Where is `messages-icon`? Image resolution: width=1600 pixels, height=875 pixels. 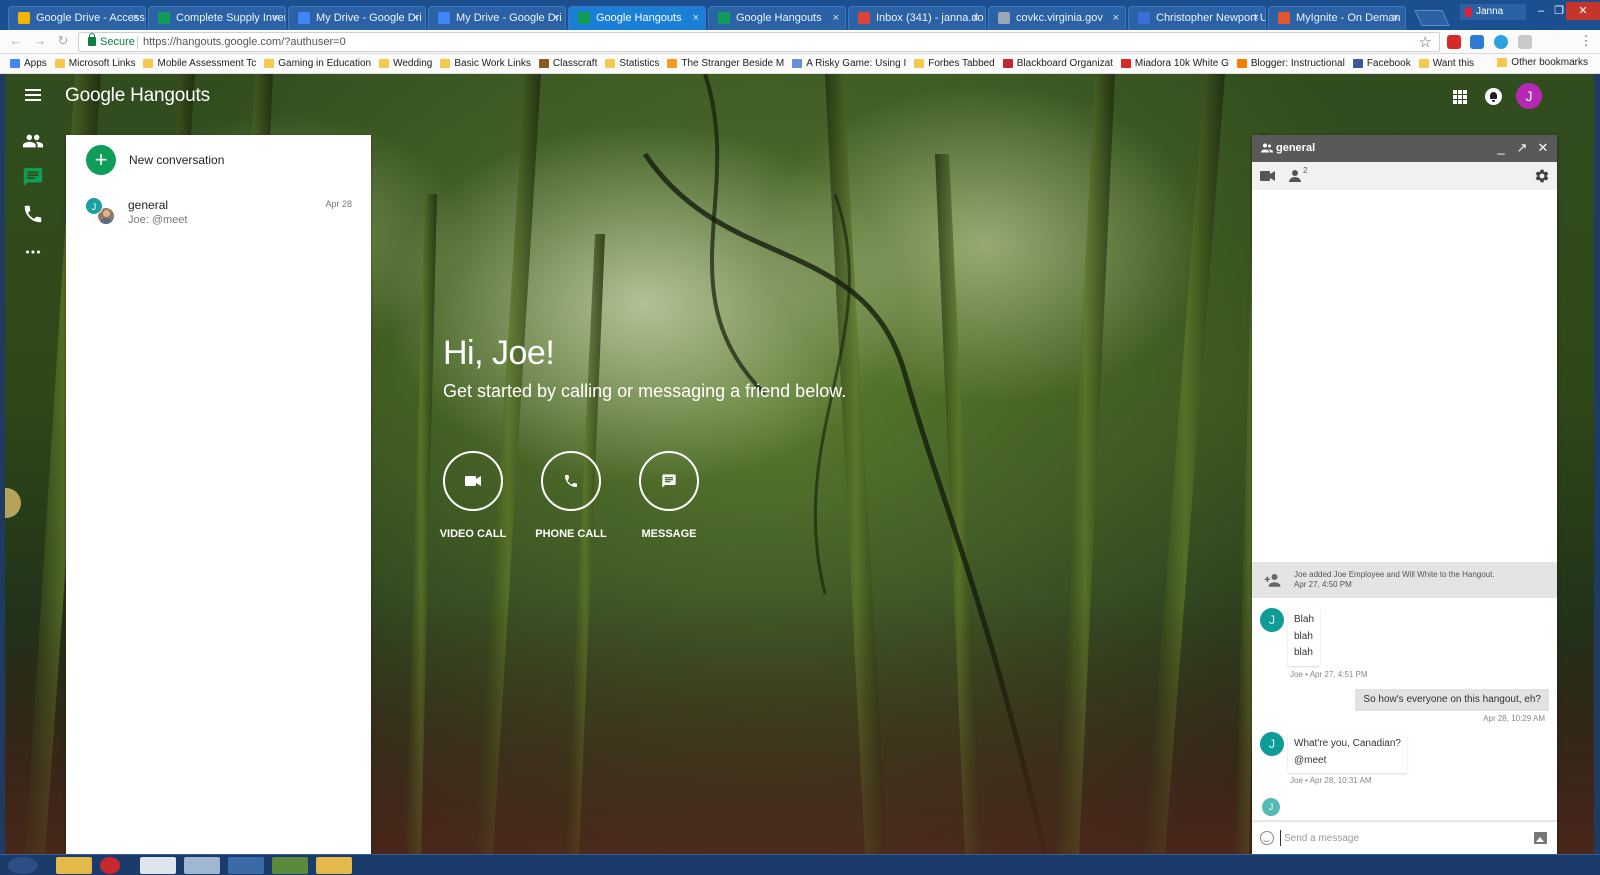
messages-icon is located at coordinates (33, 177).